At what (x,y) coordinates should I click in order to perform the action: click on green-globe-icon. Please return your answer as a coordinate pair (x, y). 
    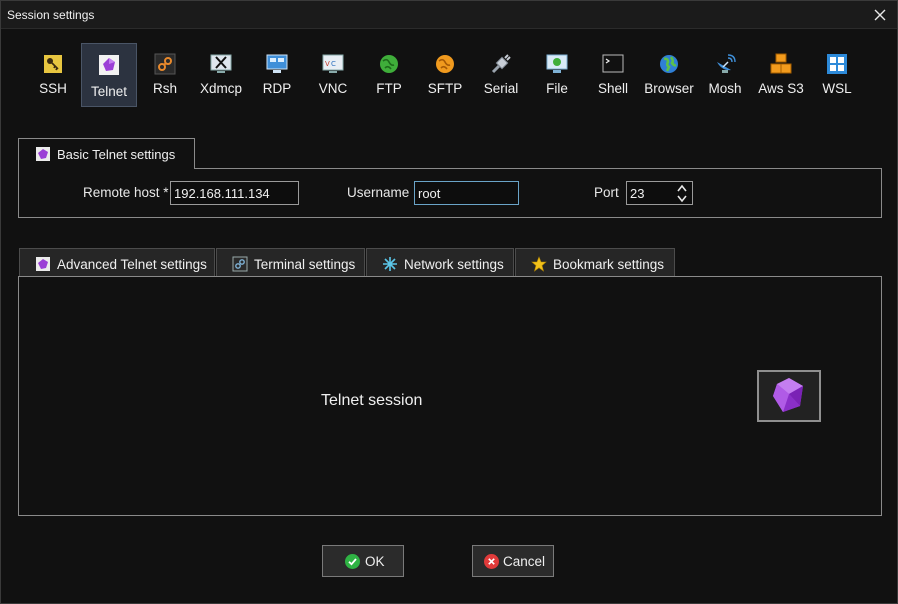
    Looking at the image, I should click on (389, 64).